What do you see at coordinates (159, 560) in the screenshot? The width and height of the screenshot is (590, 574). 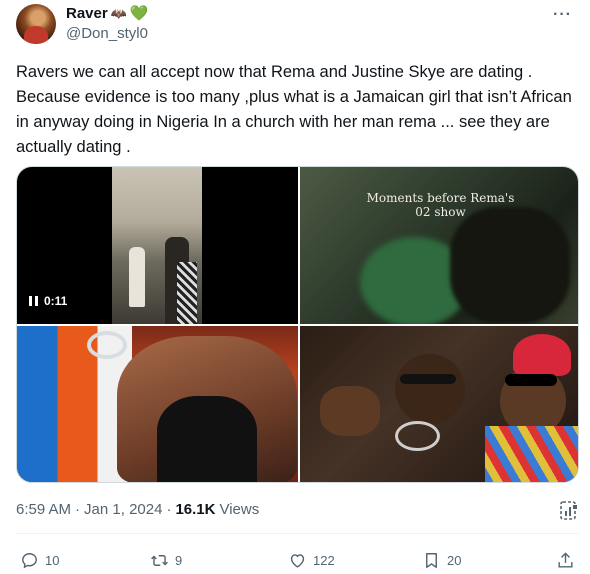 I see `retweet-icon` at bounding box center [159, 560].